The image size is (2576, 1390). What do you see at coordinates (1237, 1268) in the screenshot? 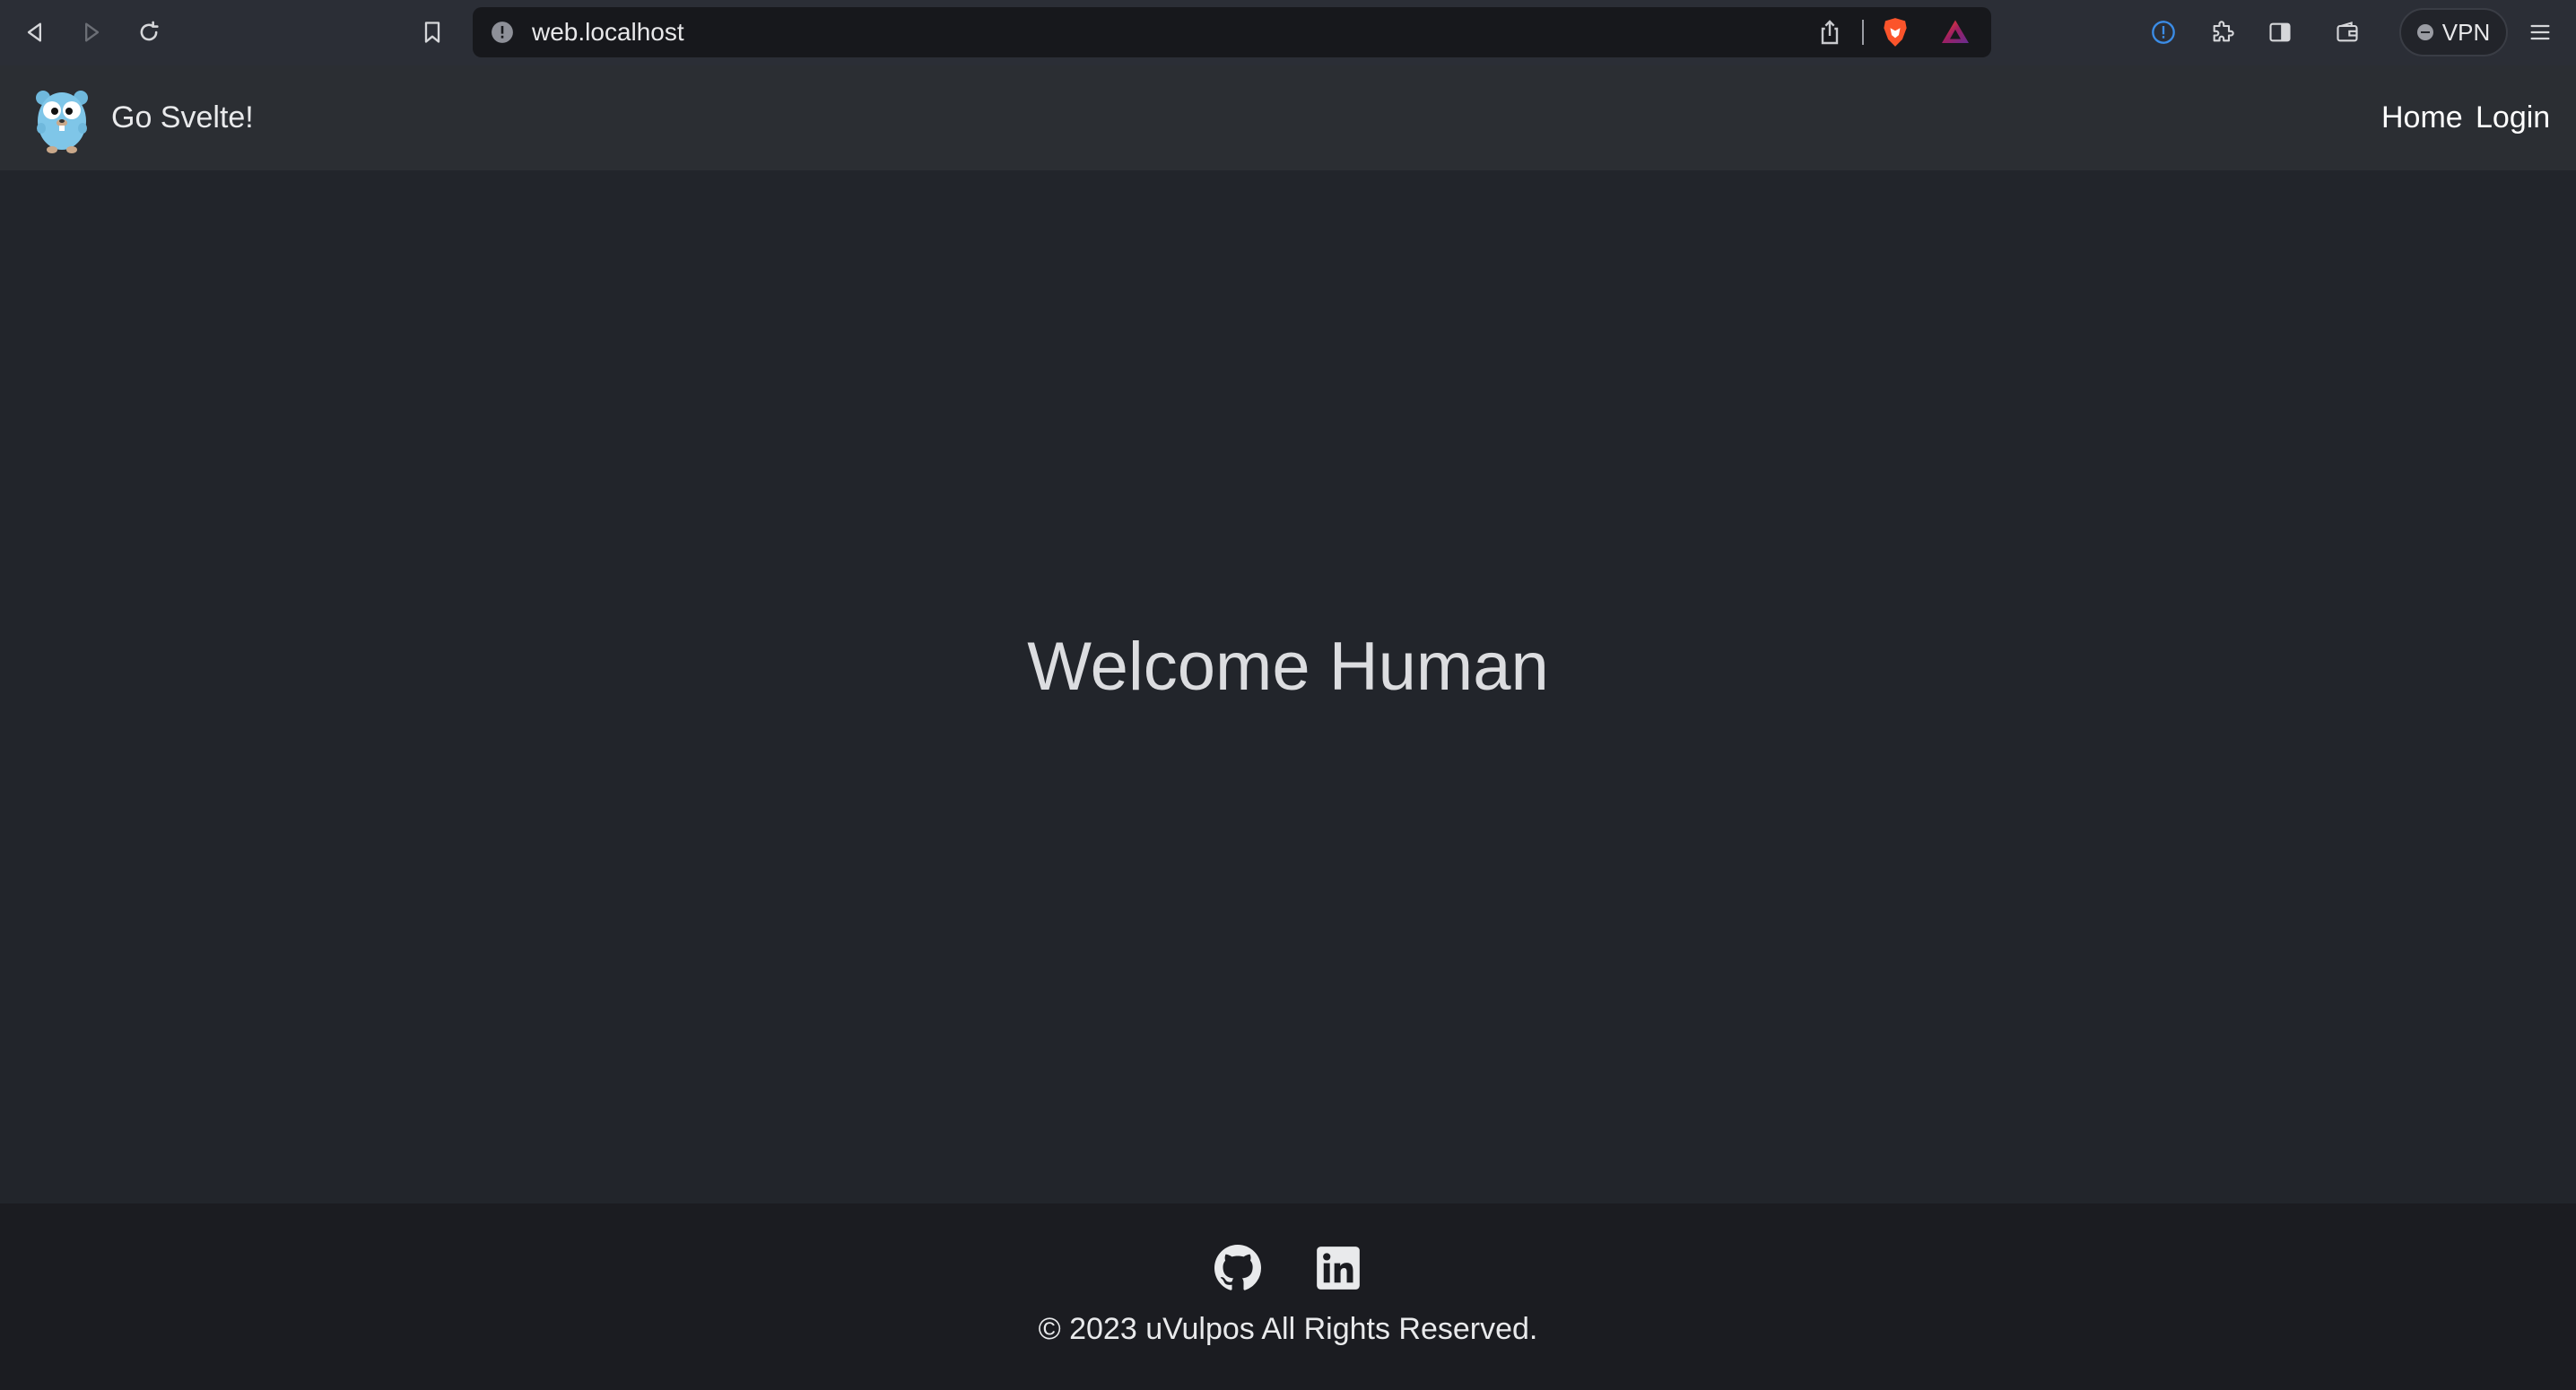
I see `github-icon` at bounding box center [1237, 1268].